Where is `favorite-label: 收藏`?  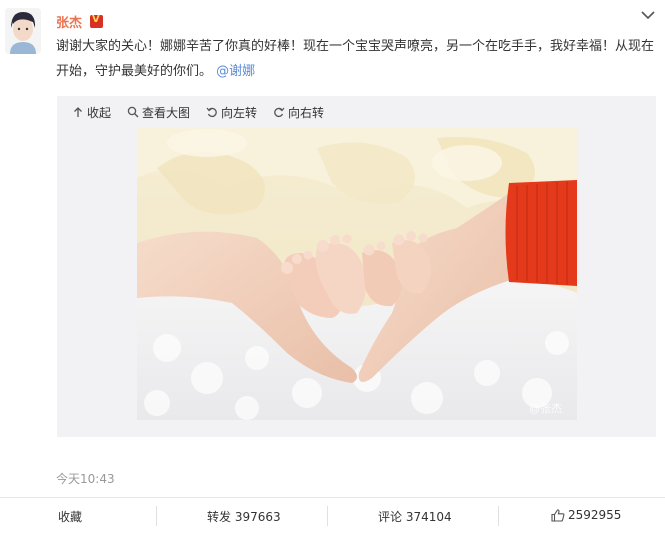 favorite-label: 收藏 is located at coordinates (70, 517).